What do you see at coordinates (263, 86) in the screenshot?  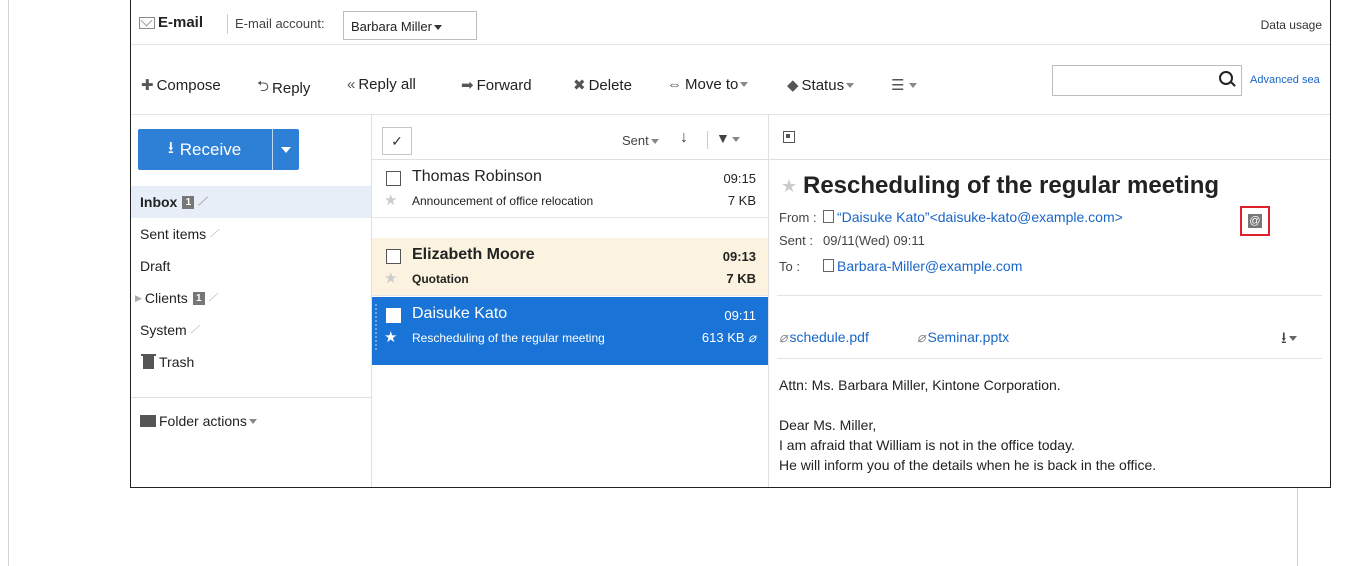 I see `reply-icon: ⮌` at bounding box center [263, 86].